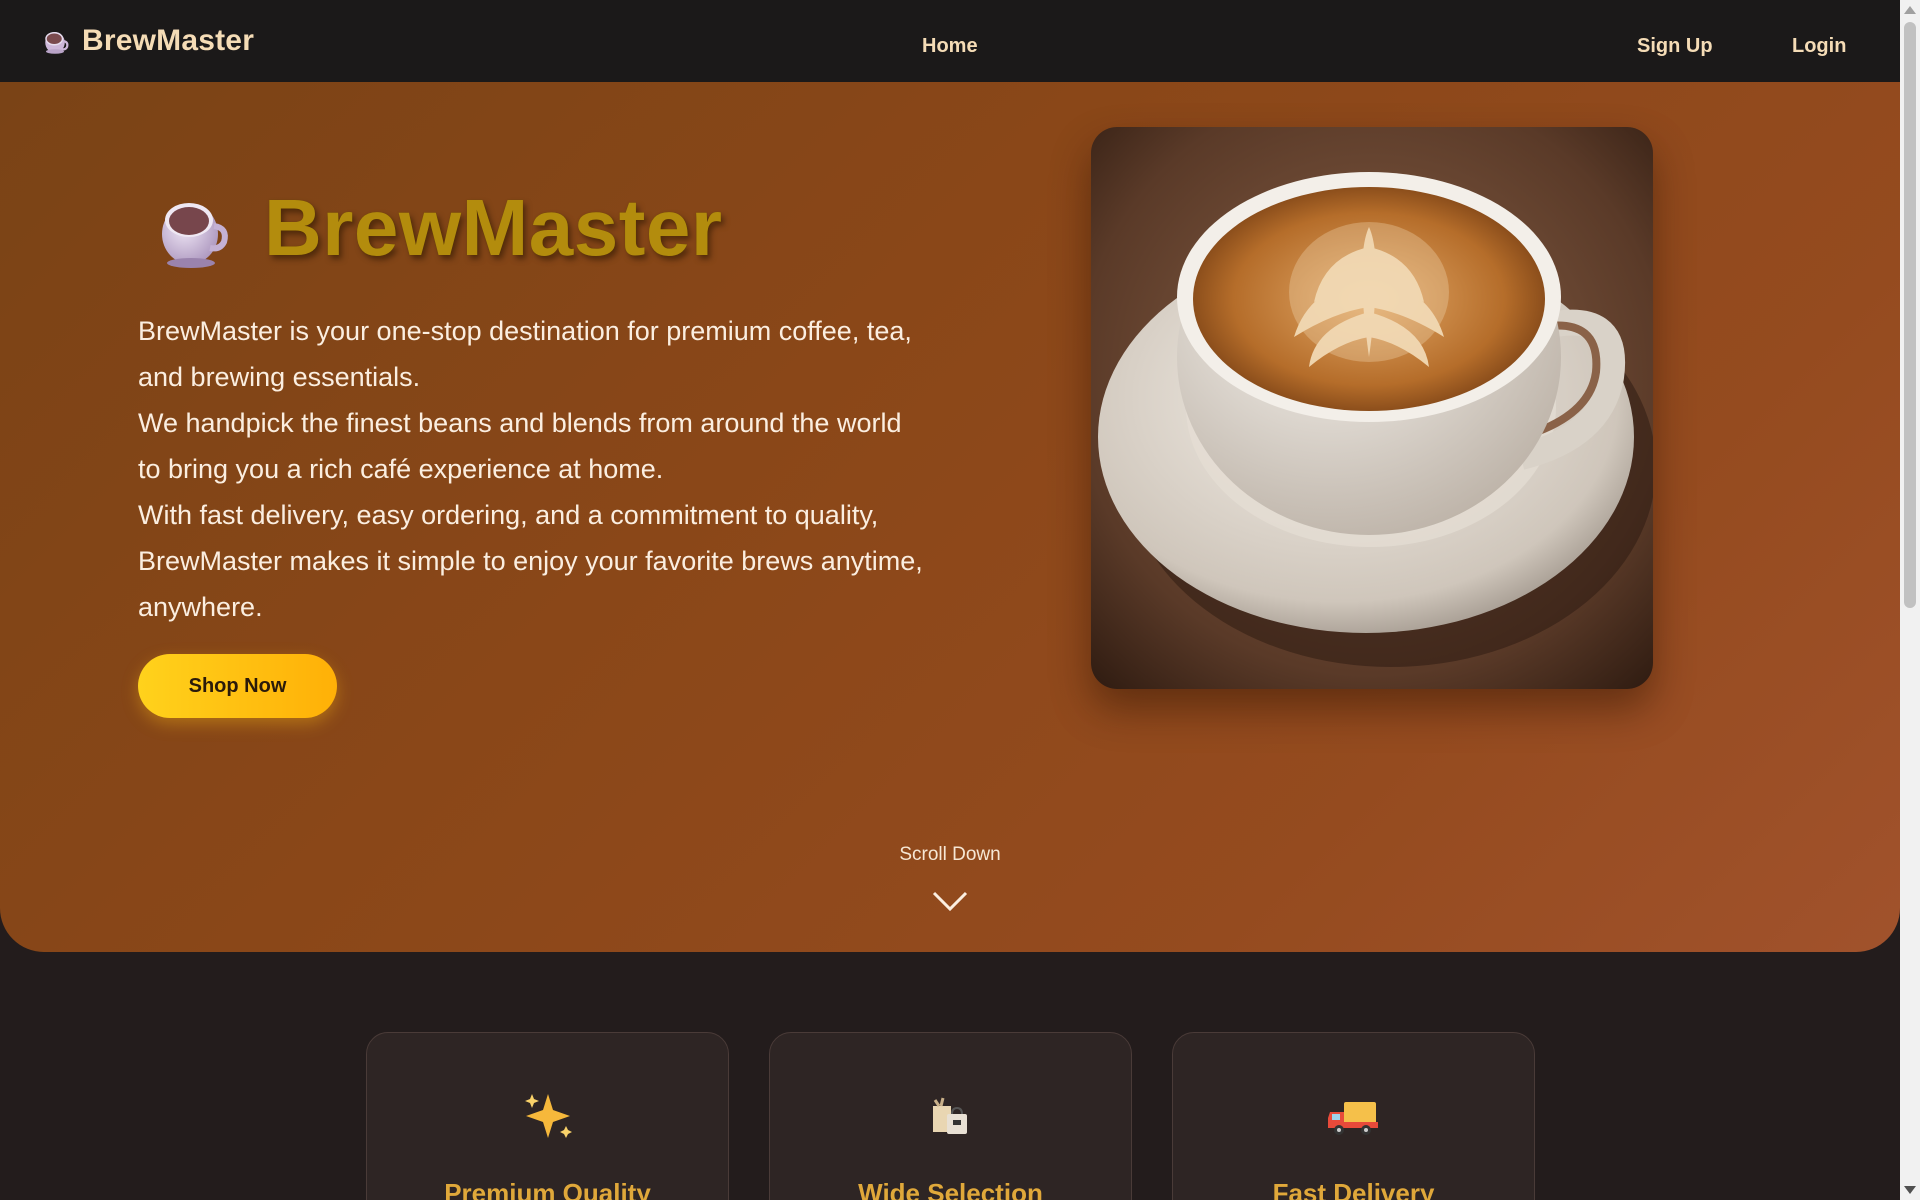 The width and height of the screenshot is (1920, 1200). I want to click on feature-card-wide-selection: Wide Selection, so click(950, 1116).